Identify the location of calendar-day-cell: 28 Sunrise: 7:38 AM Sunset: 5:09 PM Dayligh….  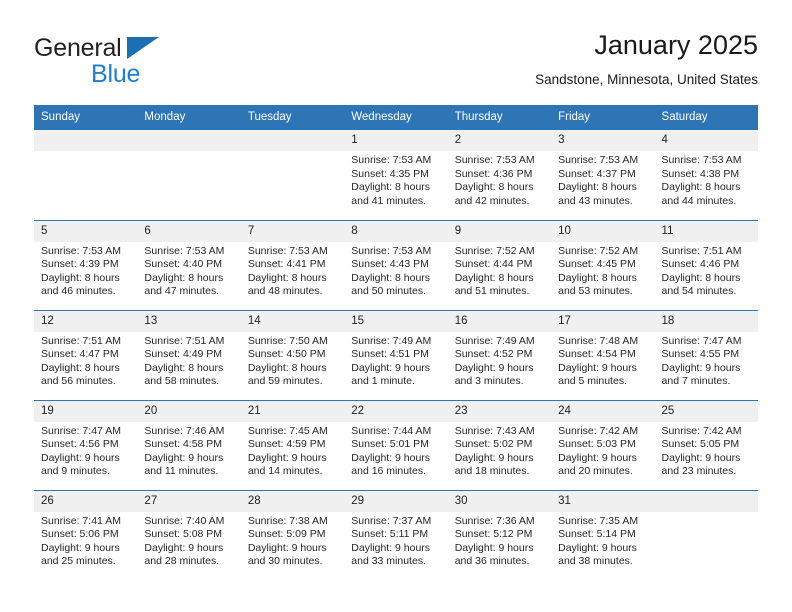
(292, 534).